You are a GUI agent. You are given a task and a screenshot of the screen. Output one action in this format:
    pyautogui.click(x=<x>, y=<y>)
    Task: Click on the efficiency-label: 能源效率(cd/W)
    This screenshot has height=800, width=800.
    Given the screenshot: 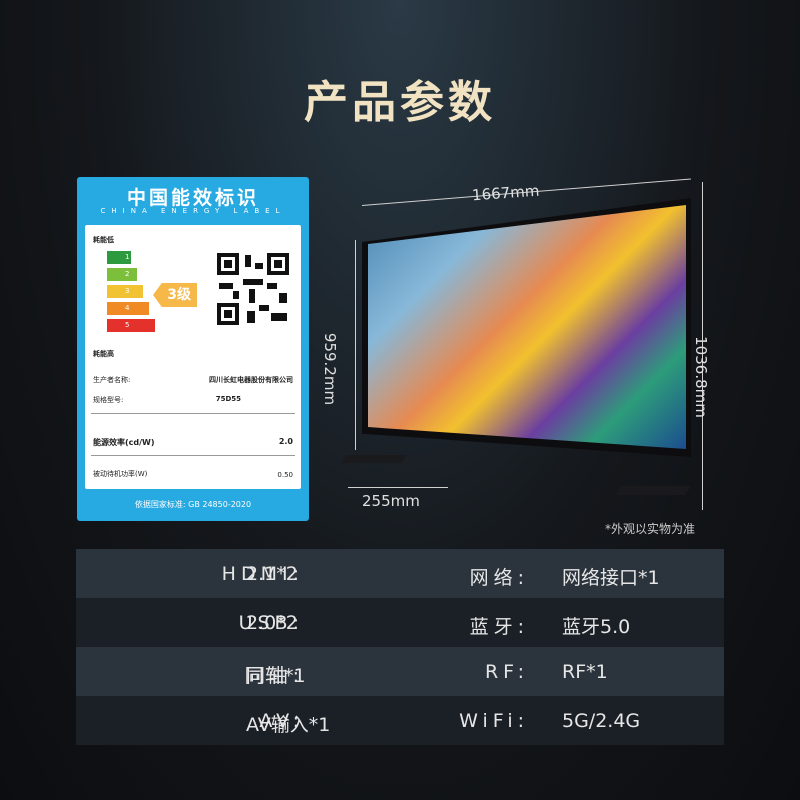 What is the action you would take?
    pyautogui.click(x=124, y=442)
    